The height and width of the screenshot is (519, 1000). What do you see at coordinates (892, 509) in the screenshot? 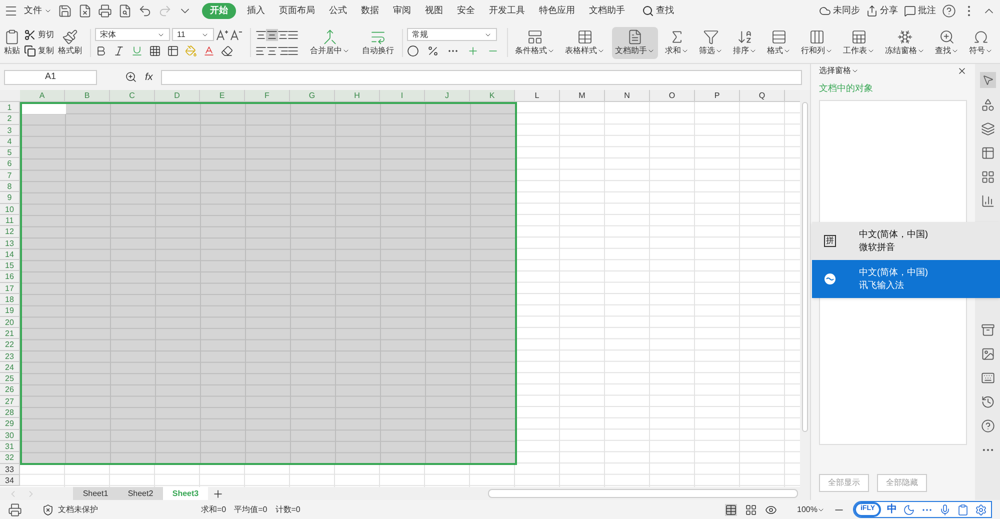
I see `ime-mode: 中` at bounding box center [892, 509].